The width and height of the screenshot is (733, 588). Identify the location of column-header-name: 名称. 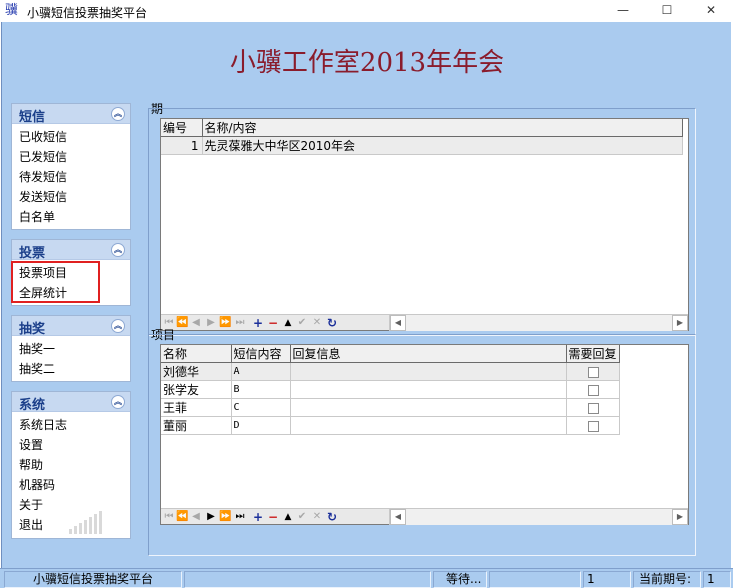
(196, 354).